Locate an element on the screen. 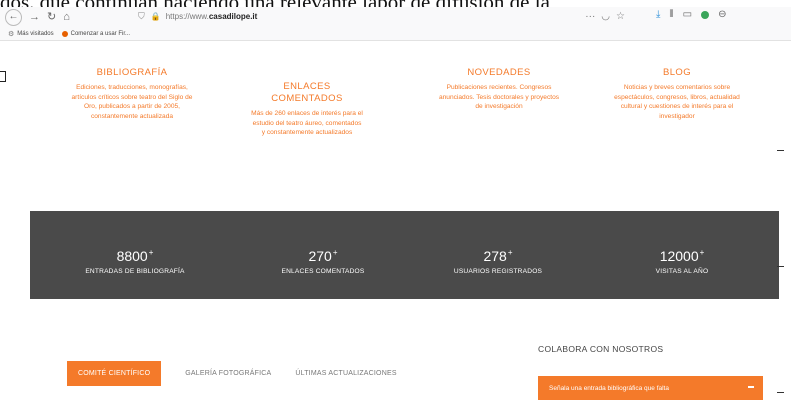 This screenshot has height=404, width=791. forward-arrow-icon: → is located at coordinates (34, 17).